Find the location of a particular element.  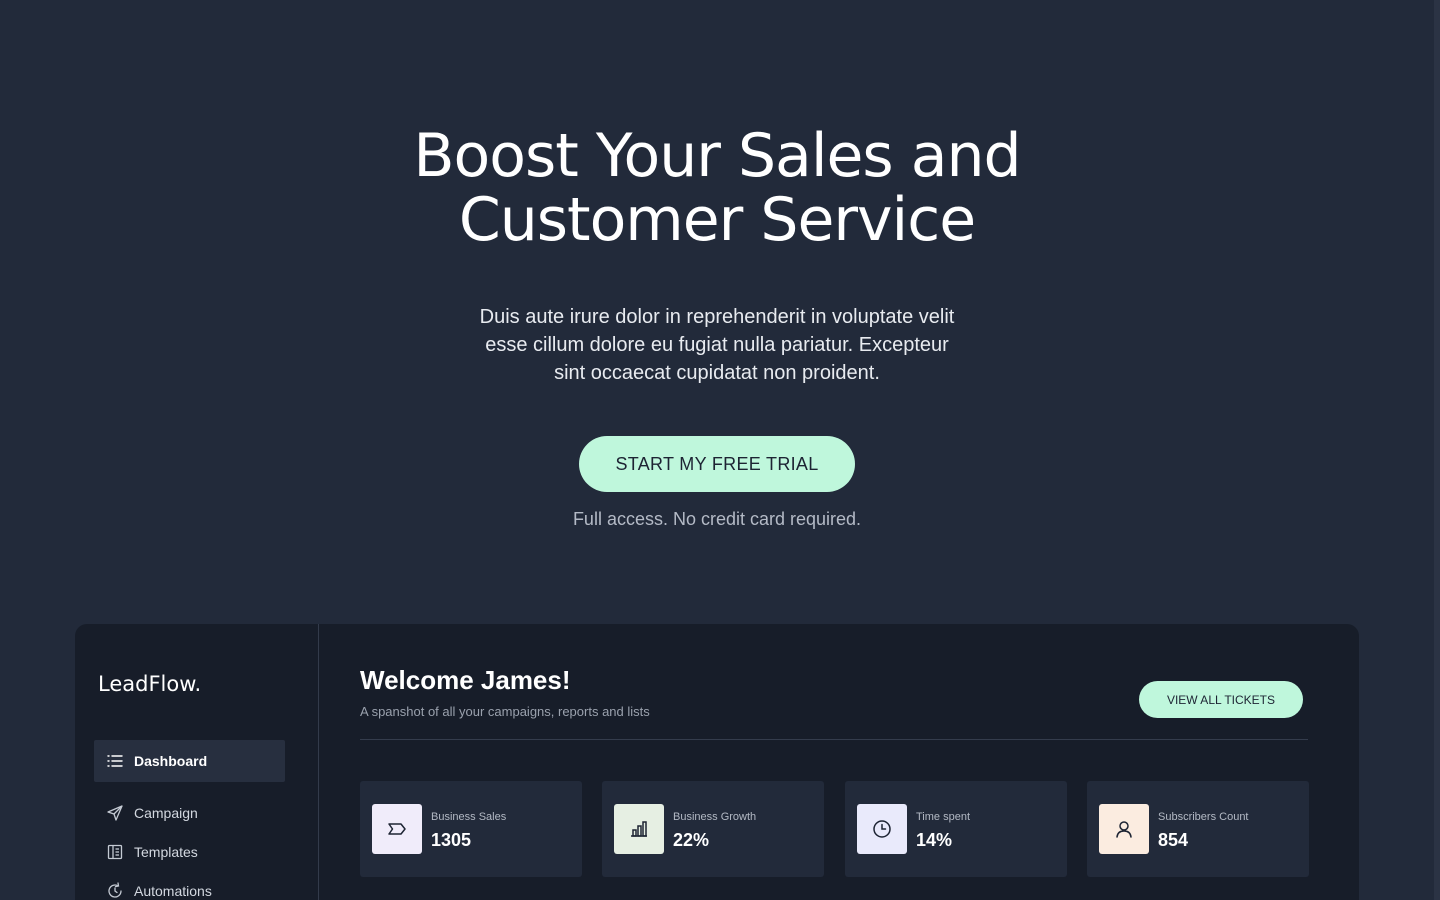

stat-card-business-growth: Business Growth 22% is located at coordinates (713, 829).